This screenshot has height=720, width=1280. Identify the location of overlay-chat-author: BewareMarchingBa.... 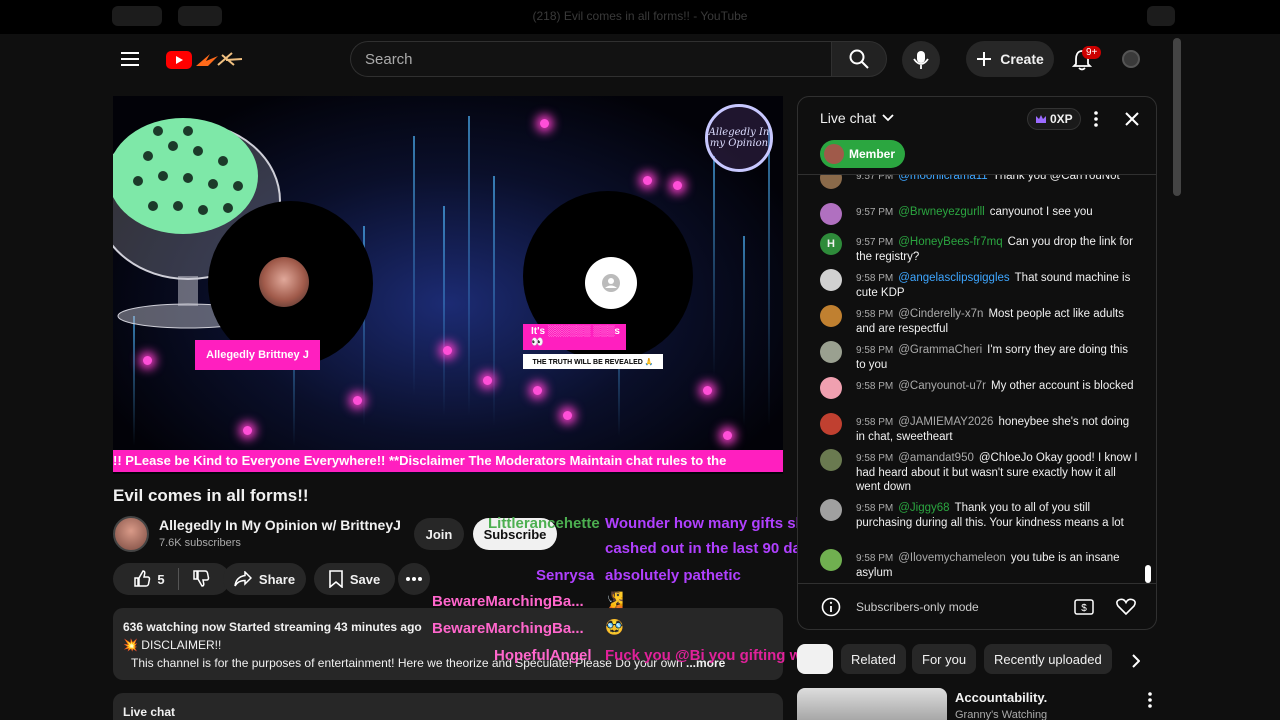
(508, 628).